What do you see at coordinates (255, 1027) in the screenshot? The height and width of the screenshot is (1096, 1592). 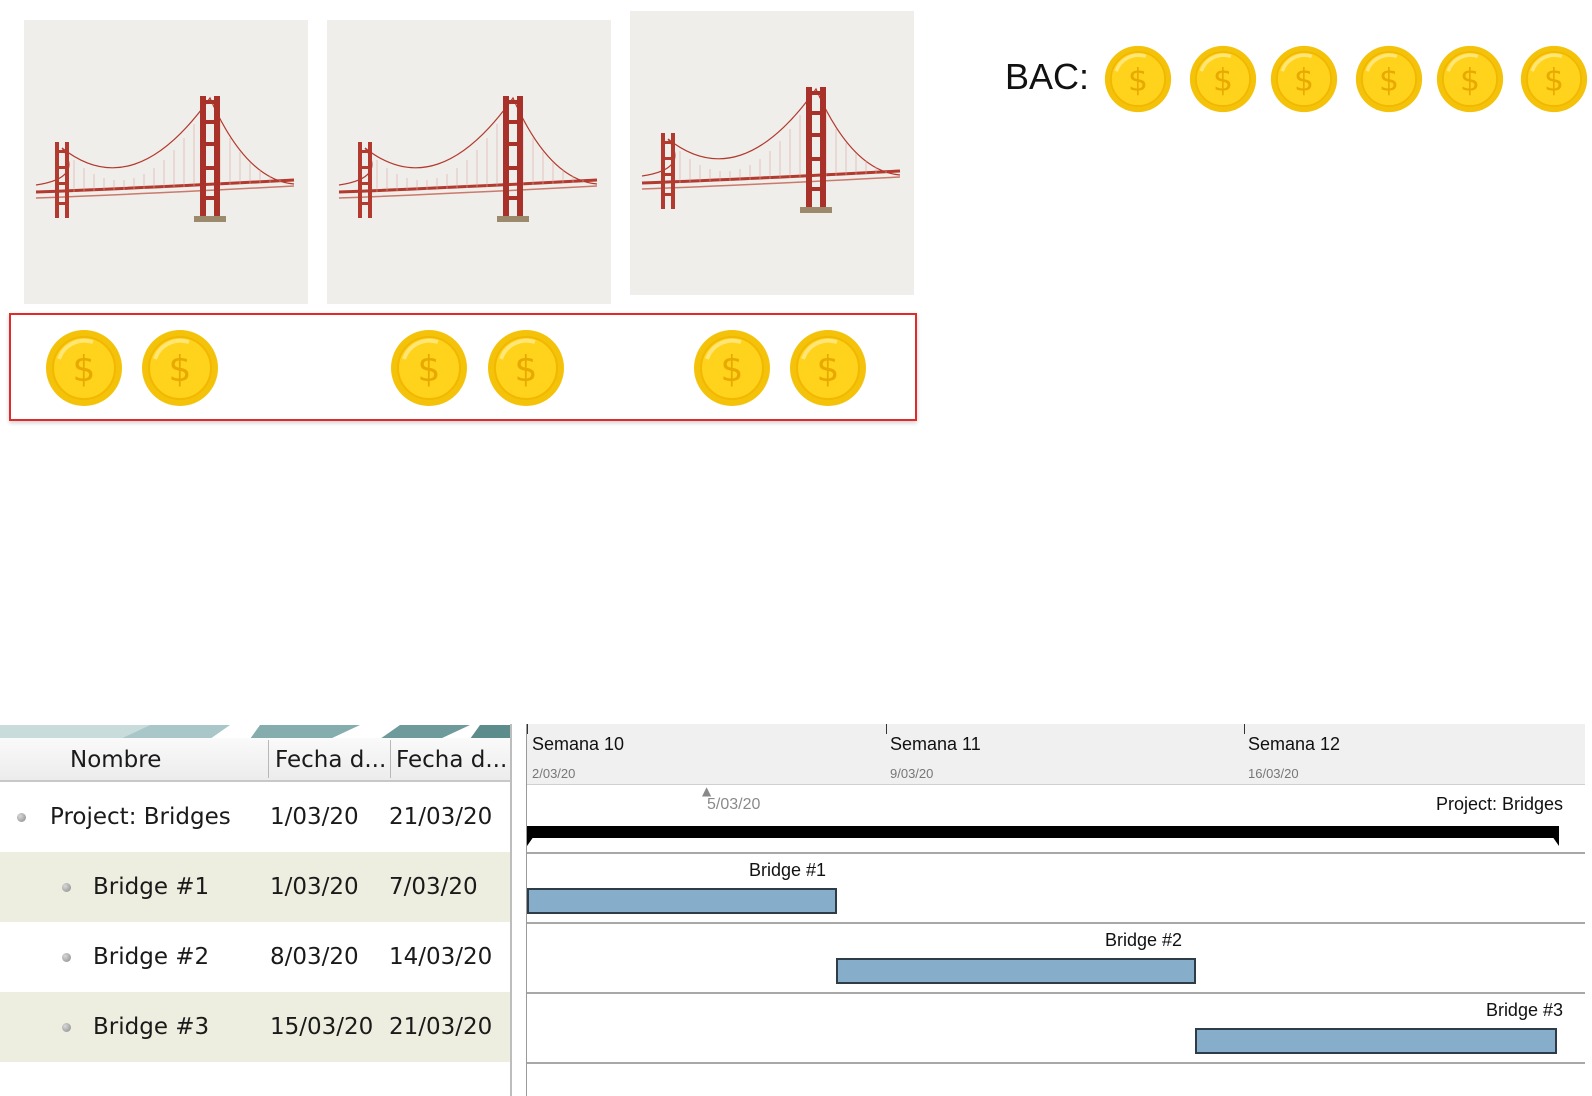 I see `table-row: Bridge #3 15/03/20 21/03/20` at bounding box center [255, 1027].